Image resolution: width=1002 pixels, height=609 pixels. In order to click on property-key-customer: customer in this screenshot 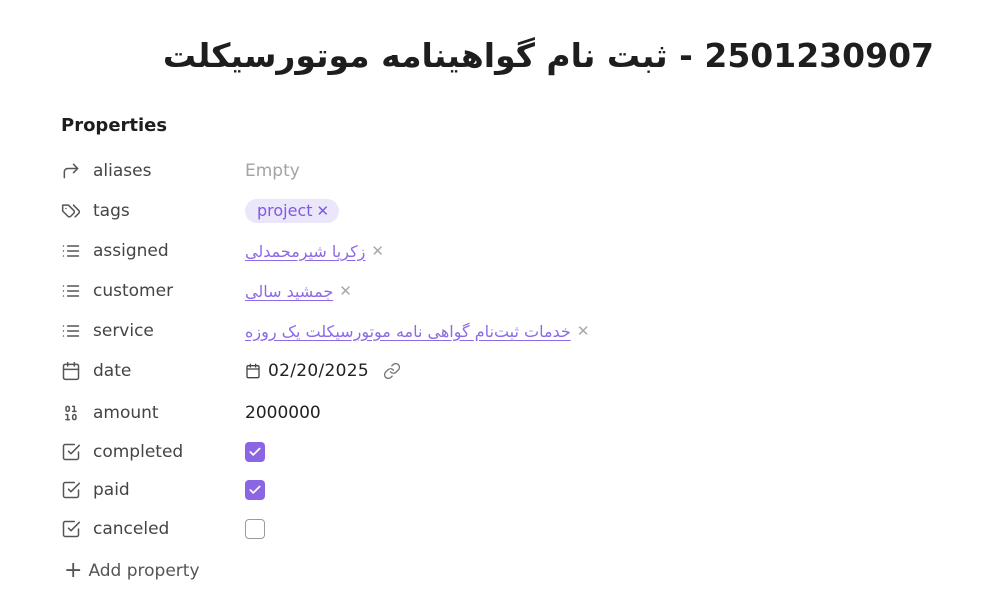, I will do `click(152, 291)`.